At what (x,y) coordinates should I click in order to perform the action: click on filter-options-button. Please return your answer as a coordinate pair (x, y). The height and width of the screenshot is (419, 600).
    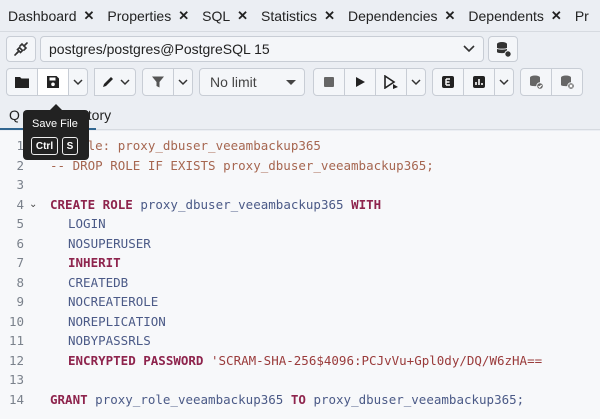
    Looking at the image, I should click on (183, 82).